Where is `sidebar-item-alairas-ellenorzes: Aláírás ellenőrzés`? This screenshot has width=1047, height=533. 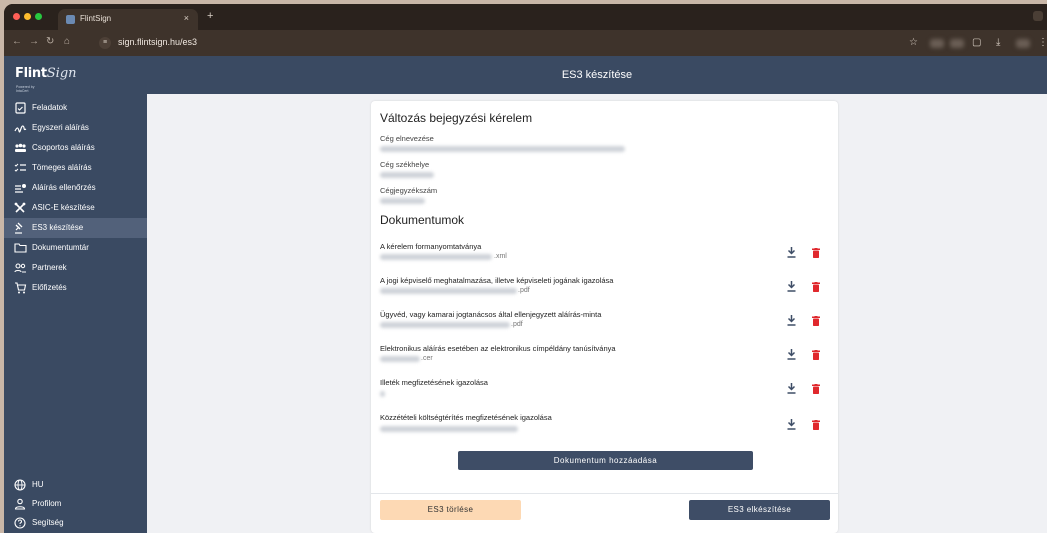
sidebar-item-alairas-ellenorzes: Aláírás ellenőrzés is located at coordinates (75, 188).